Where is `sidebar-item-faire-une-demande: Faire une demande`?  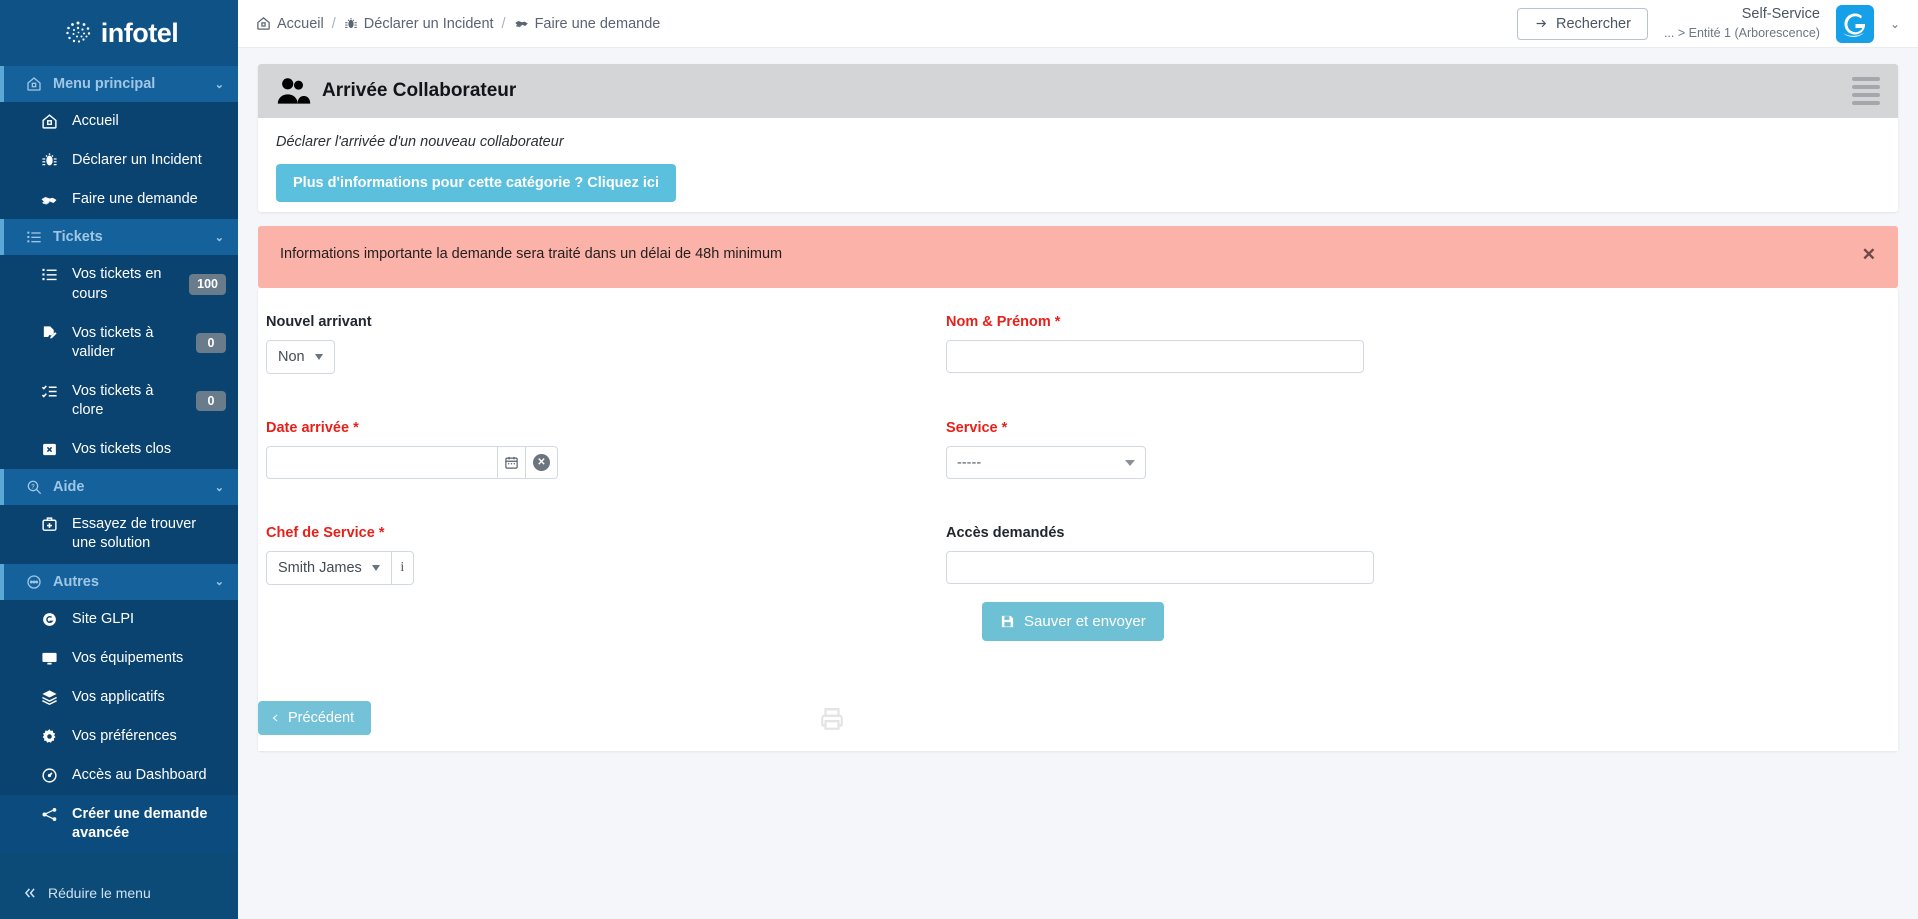 sidebar-item-faire-une-demande: Faire une demande is located at coordinates (119, 199).